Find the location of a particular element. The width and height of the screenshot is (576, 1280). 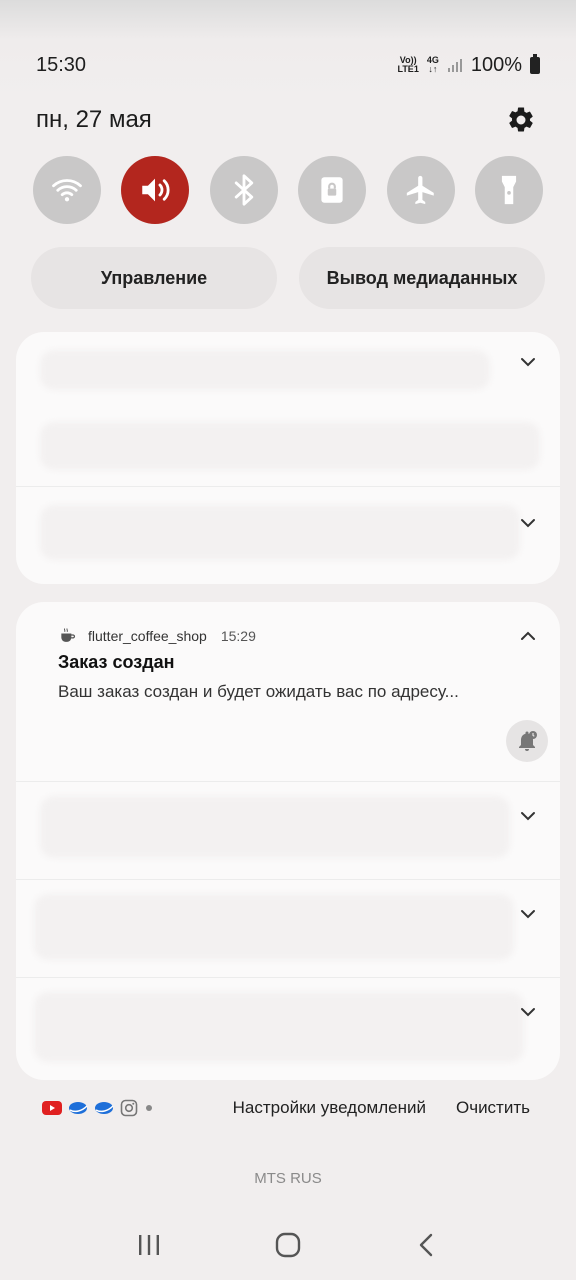

airplane-toggle is located at coordinates (420, 190).